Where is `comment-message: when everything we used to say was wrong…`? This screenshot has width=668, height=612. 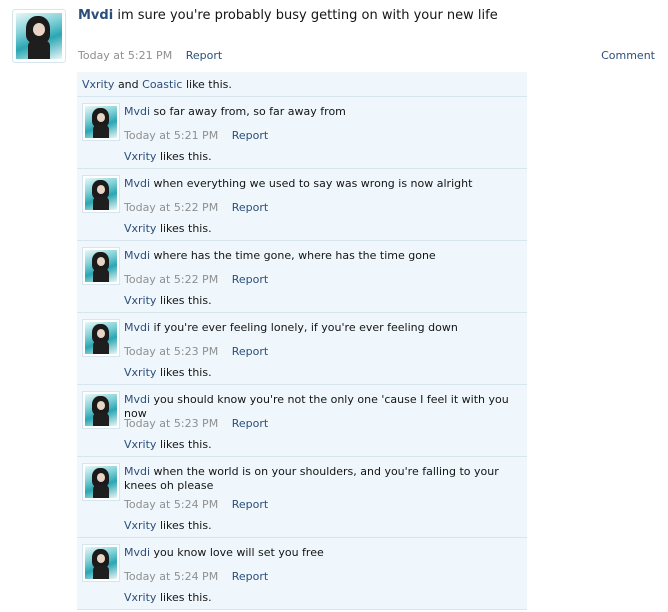
comment-message: when everything we used to say was wrong… is located at coordinates (313, 183).